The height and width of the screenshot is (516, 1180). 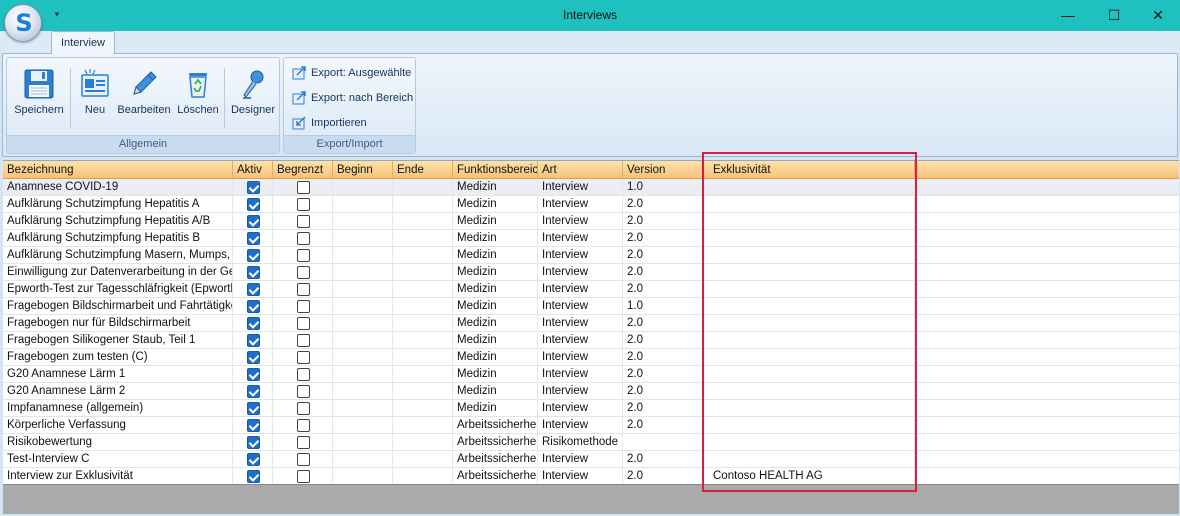 What do you see at coordinates (580, 170) in the screenshot?
I see `column-header-art: Art` at bounding box center [580, 170].